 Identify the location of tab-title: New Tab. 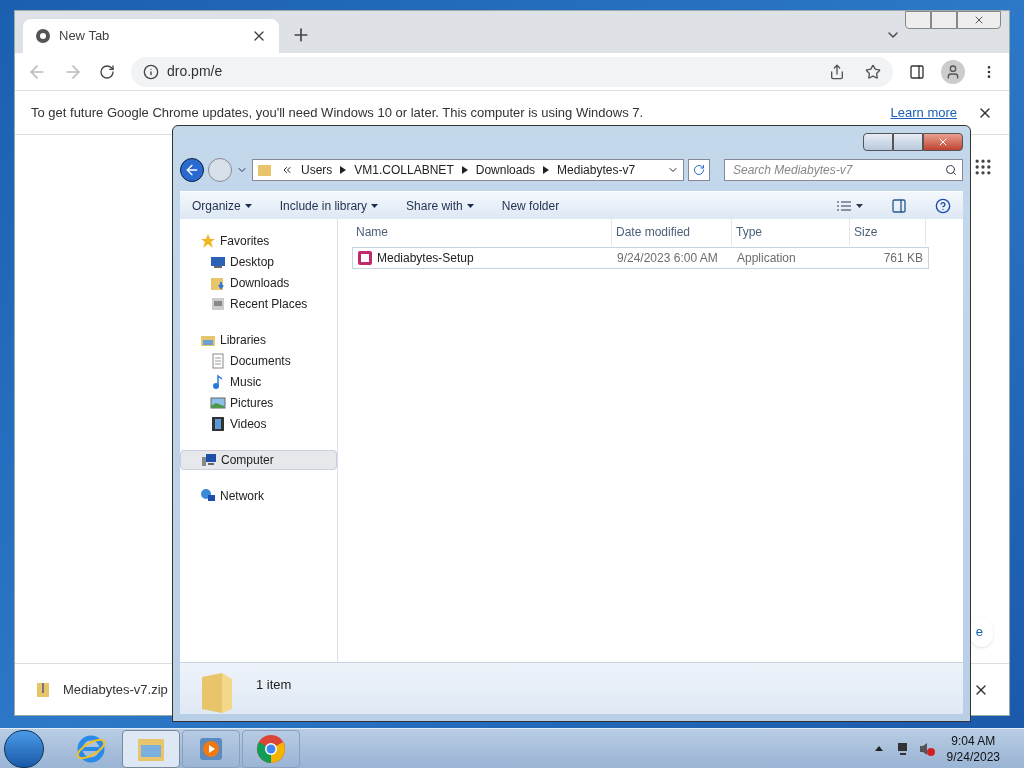
(85, 36).